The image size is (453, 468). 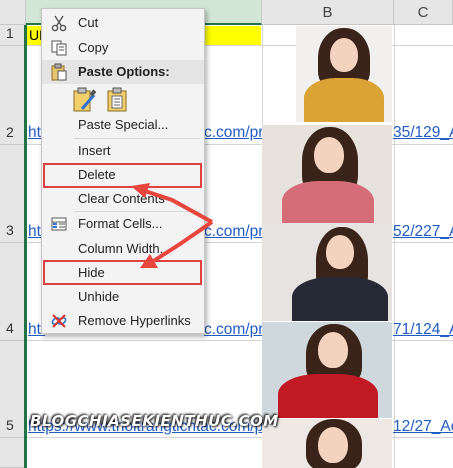 I want to click on arrowhead-delete, so click(x=140, y=190).